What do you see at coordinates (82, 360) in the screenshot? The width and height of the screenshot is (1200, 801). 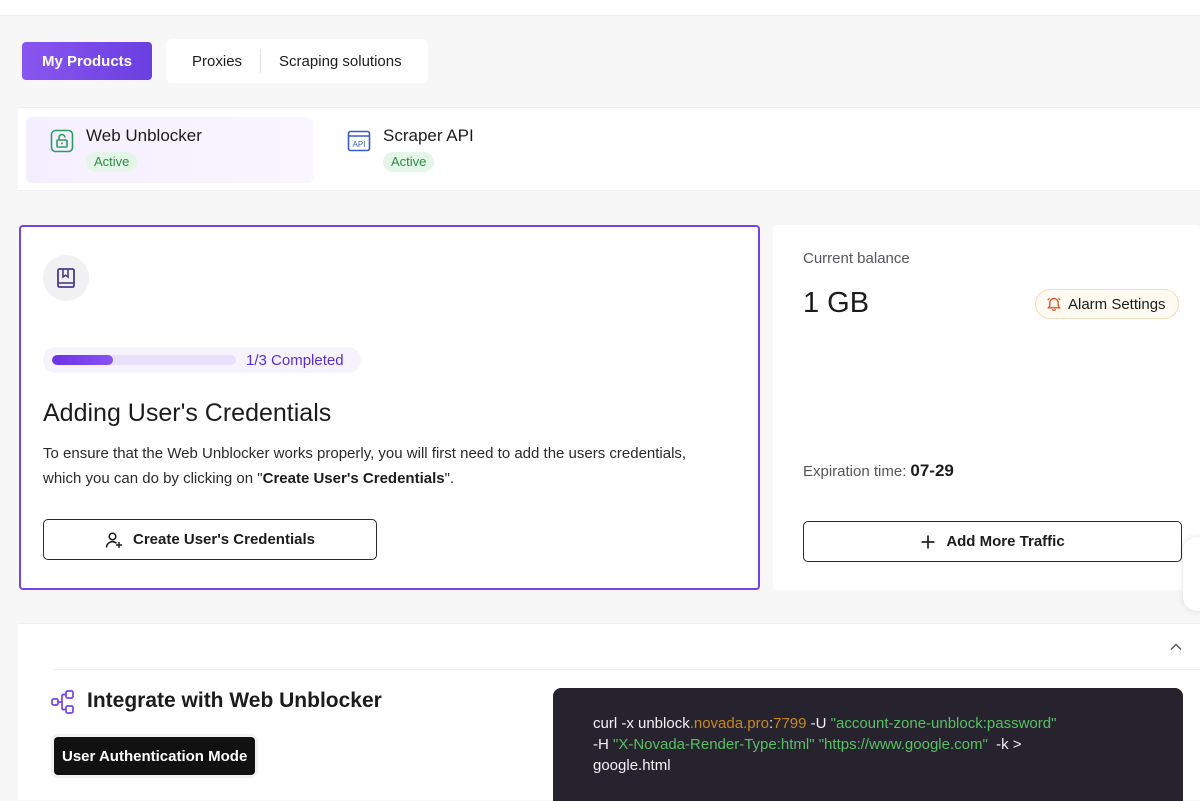 I see `progress-fill` at bounding box center [82, 360].